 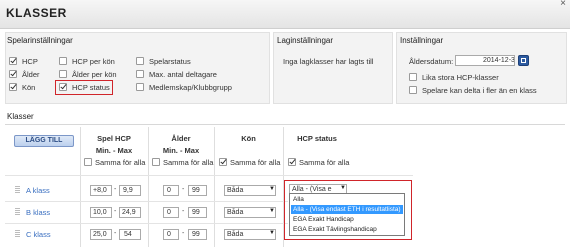 What do you see at coordinates (38, 234) in the screenshot?
I see `class-c-link: C klass` at bounding box center [38, 234].